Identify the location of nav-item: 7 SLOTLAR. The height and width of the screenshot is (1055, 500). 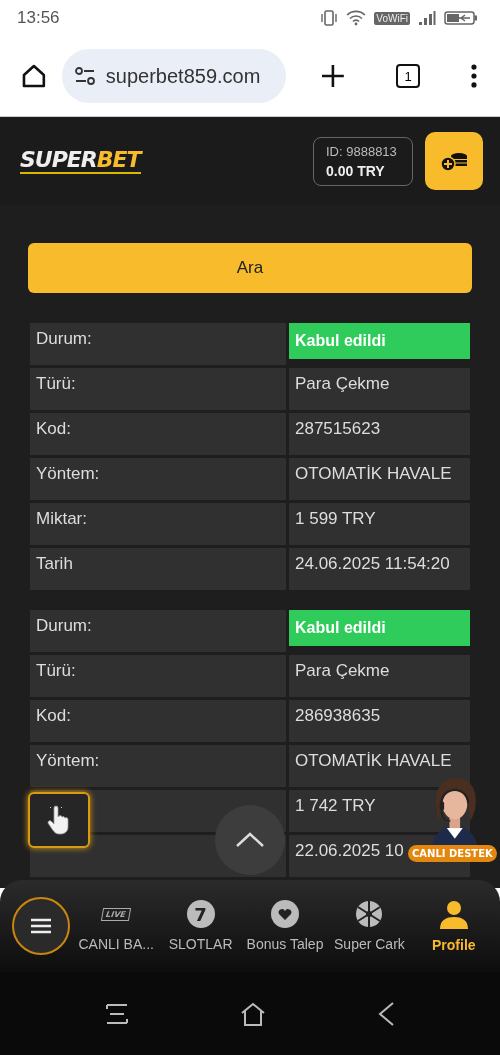
(200, 926).